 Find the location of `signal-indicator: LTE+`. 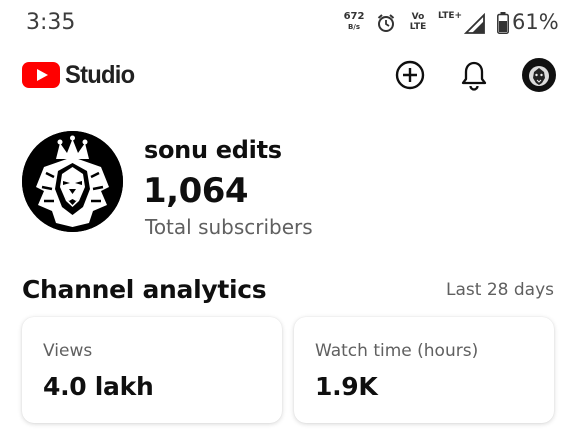

signal-indicator: LTE+ is located at coordinates (463, 23).